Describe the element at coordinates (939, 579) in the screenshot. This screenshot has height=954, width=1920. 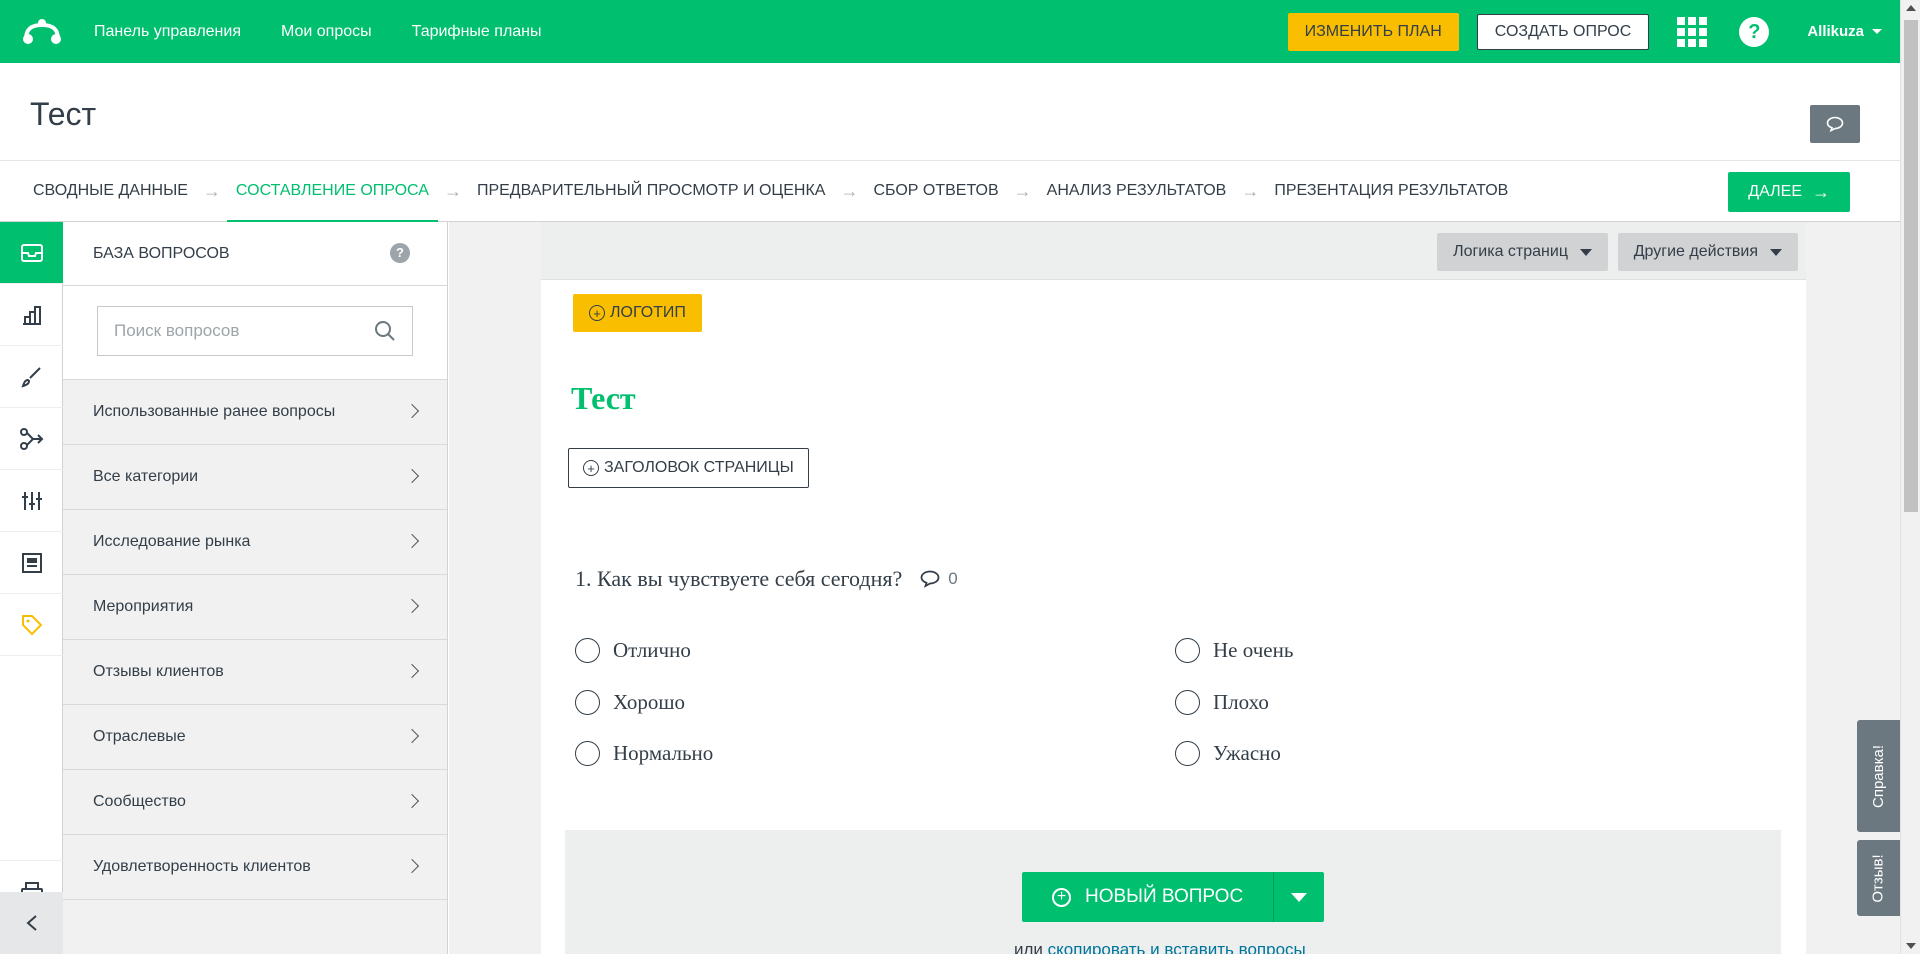
I see `question-comments: 0` at that location.